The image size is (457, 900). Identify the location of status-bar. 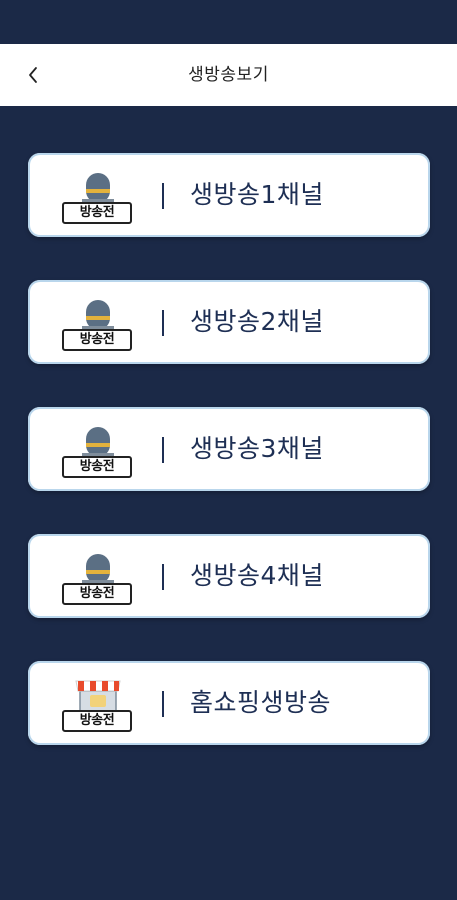
(228, 22).